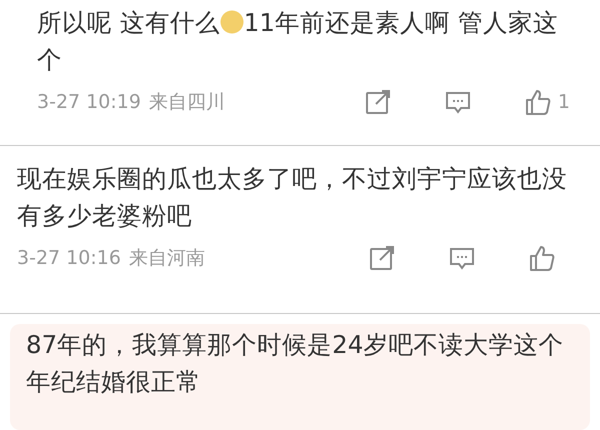  What do you see at coordinates (298, 41) in the screenshot?
I see `comment-text: 所以呢 这有什么 11年前还是素人啊 管人家这个` at bounding box center [298, 41].